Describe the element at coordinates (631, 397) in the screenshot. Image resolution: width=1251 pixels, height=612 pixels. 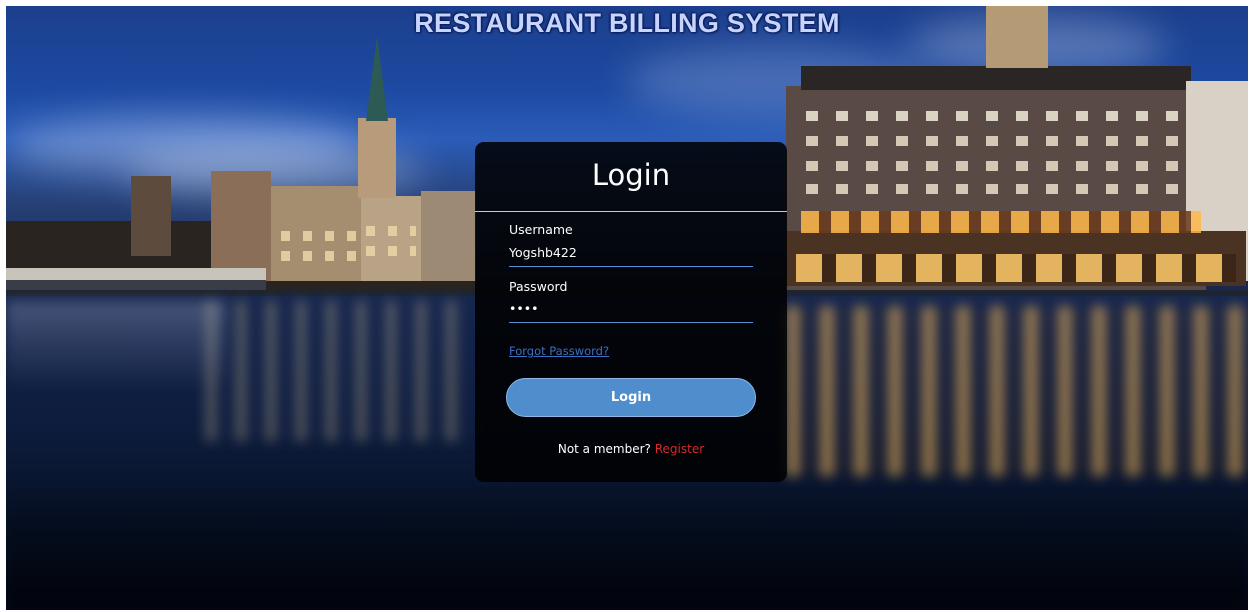
I see `login-button: Login` at that location.